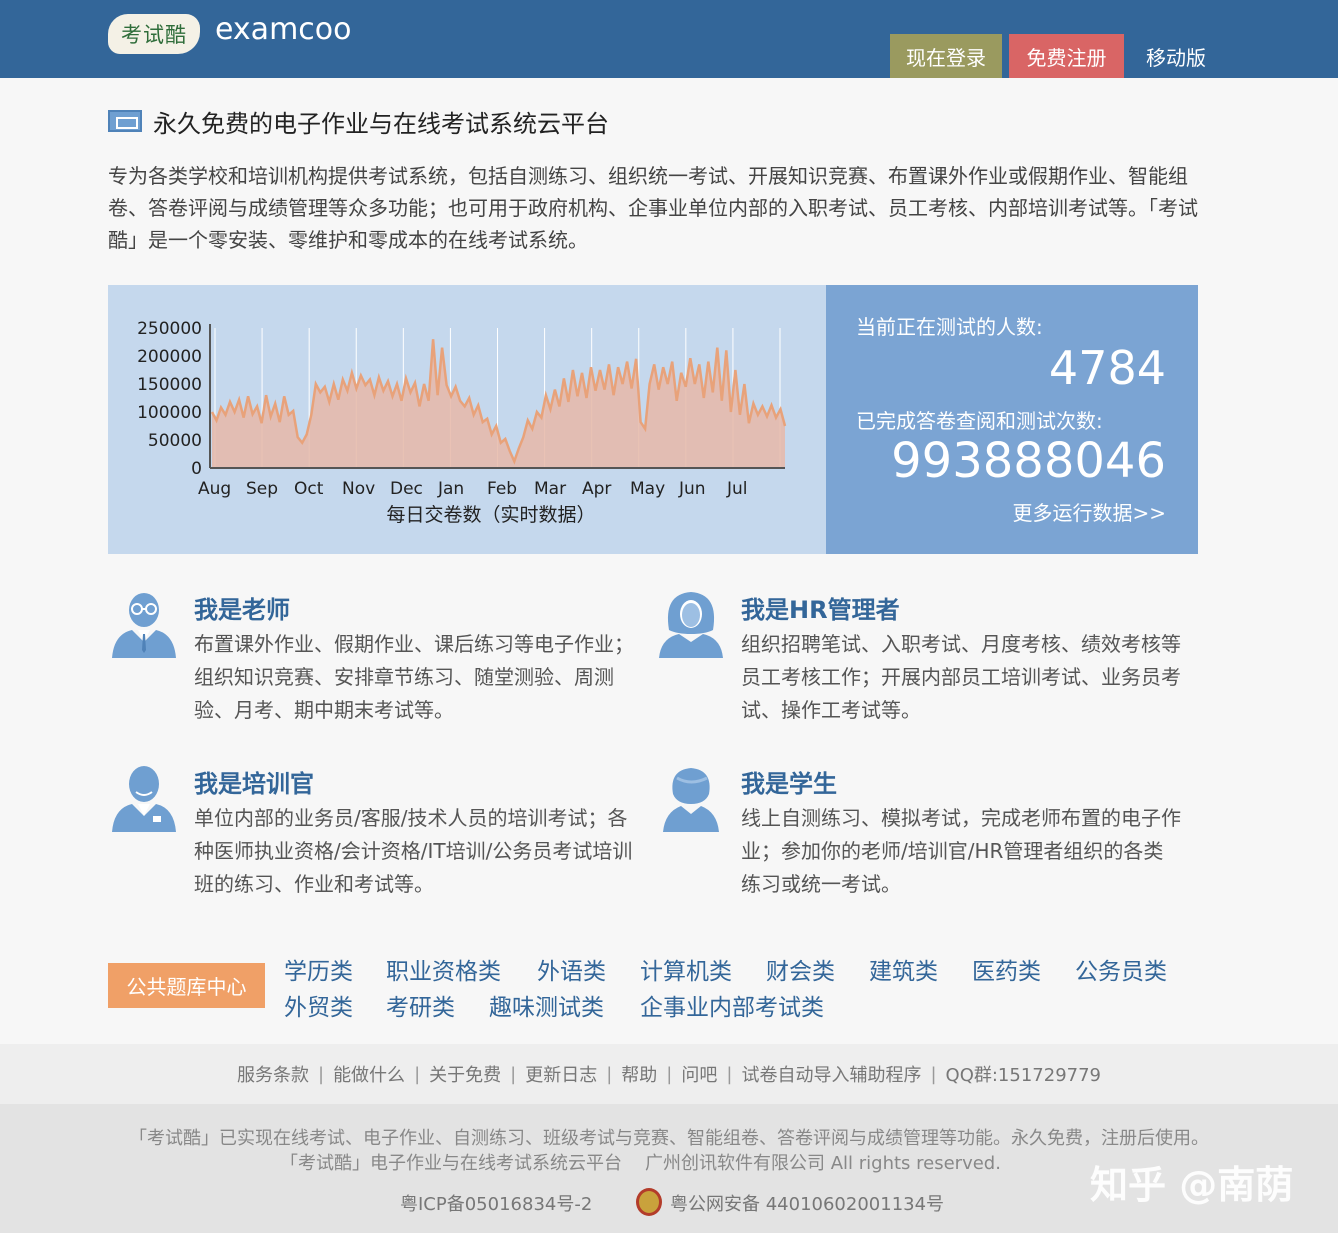 Image resolution: width=1338 pixels, height=1233 pixels. What do you see at coordinates (571, 969) in the screenshot?
I see `category-link: 外语类` at bounding box center [571, 969].